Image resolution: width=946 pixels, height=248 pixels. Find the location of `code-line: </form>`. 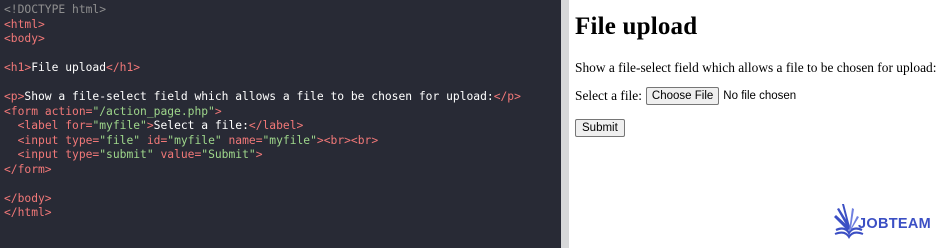

code-line: </form> is located at coordinates (282, 170).